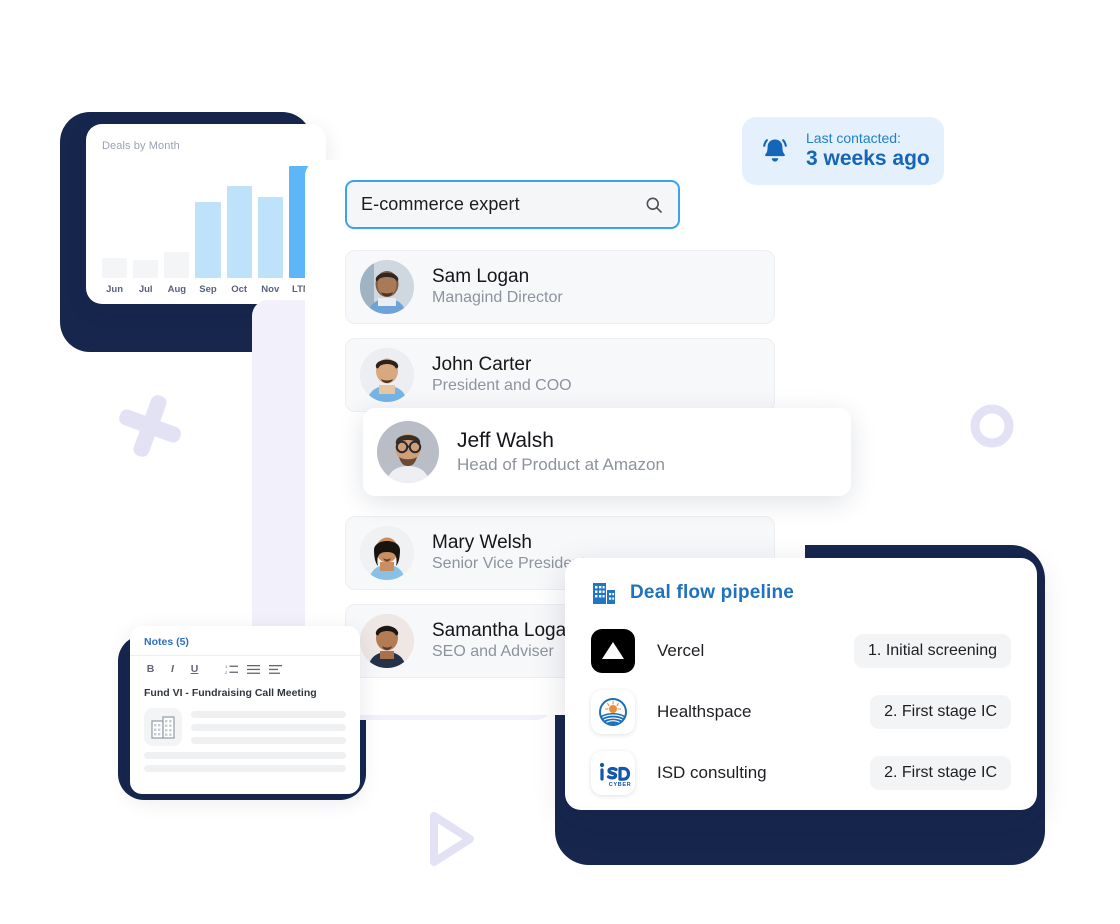  I want to click on contact-role: Senior Vice President, so click(509, 564).